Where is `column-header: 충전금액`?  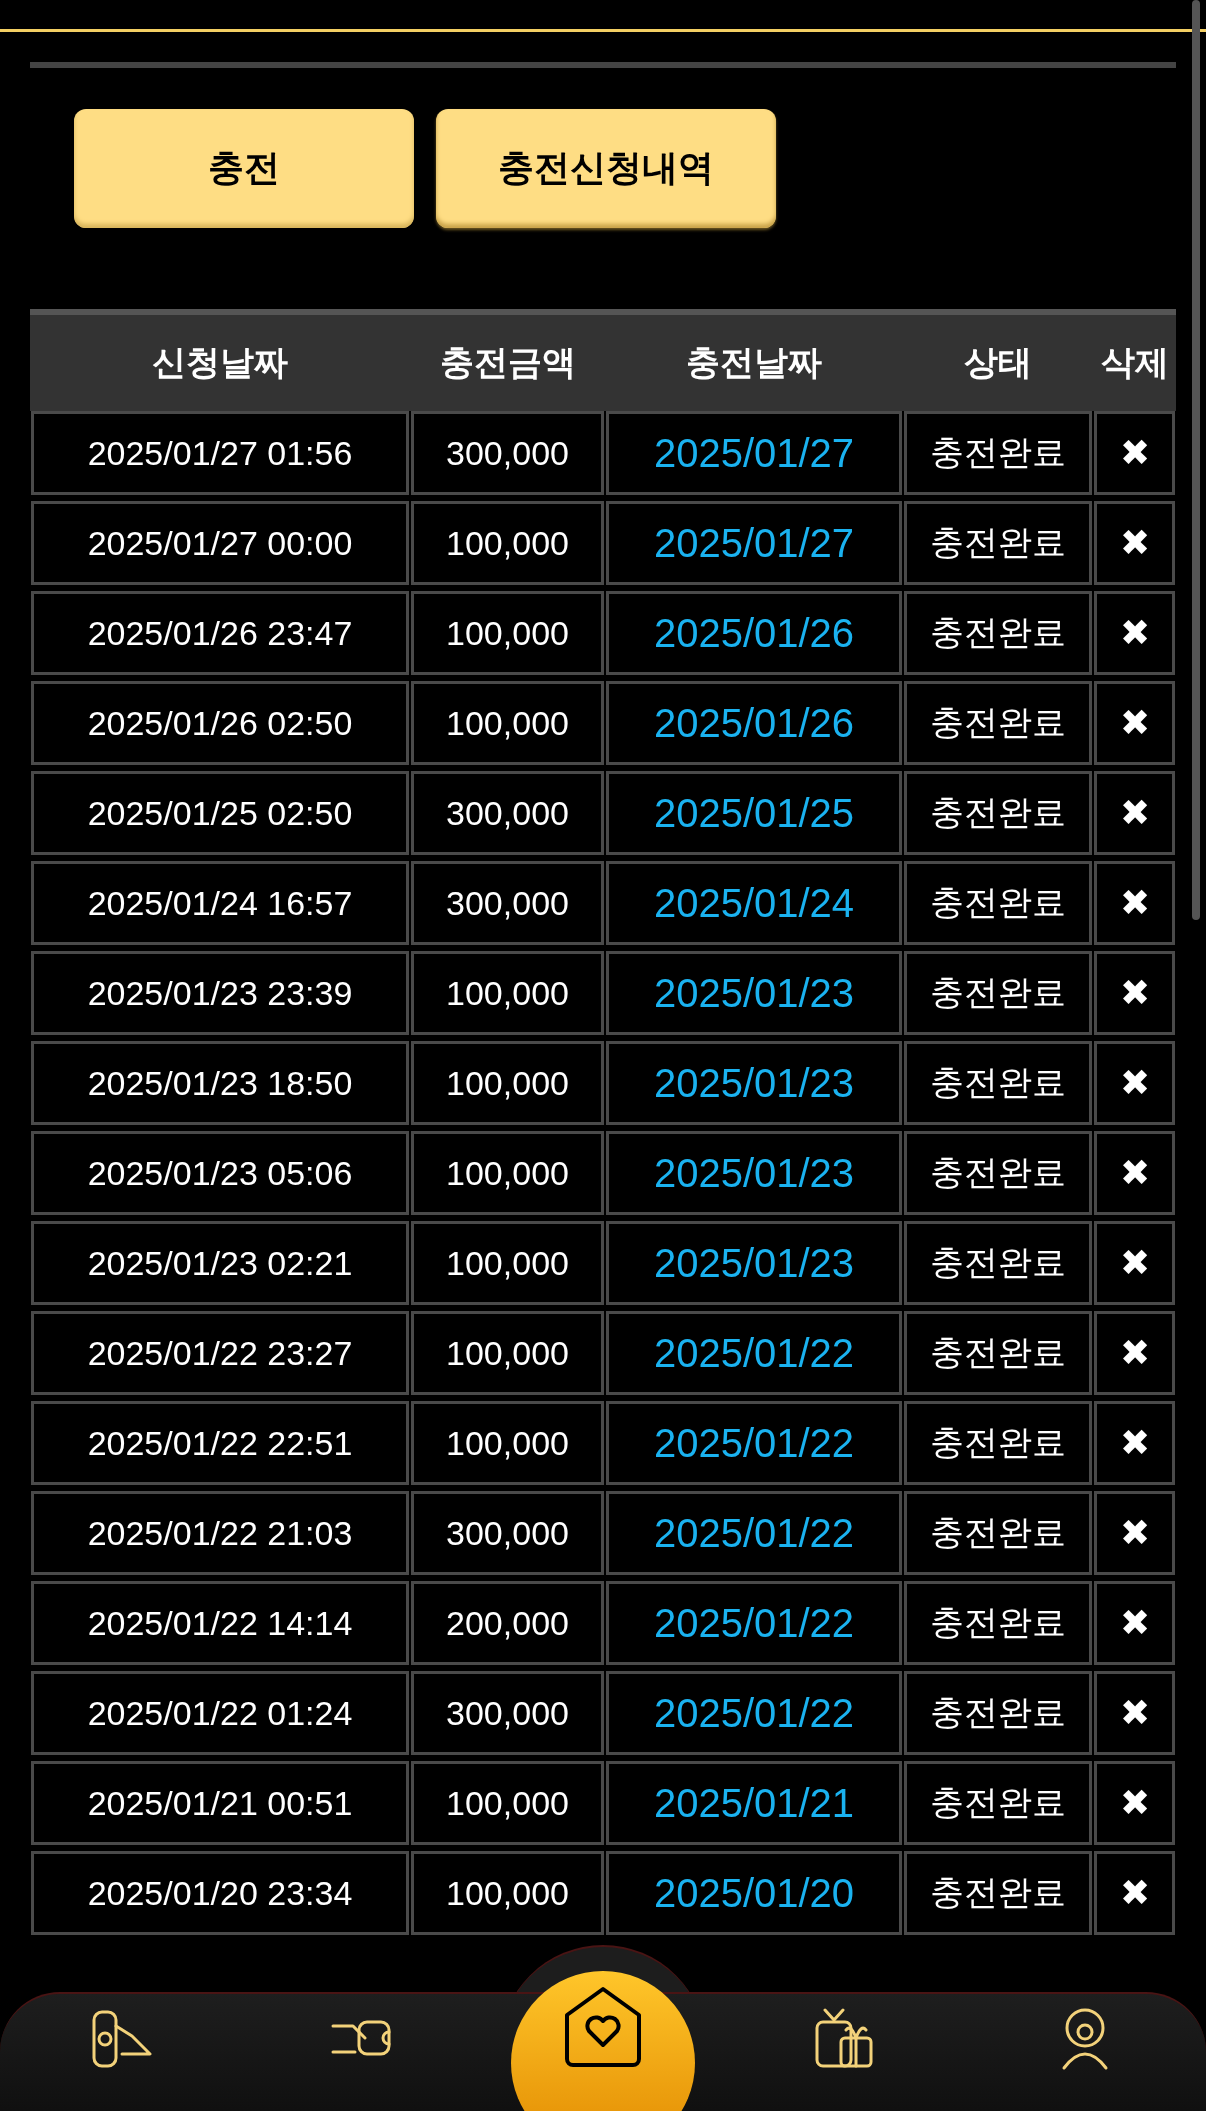
column-header: 충전금액 is located at coordinates (507, 360).